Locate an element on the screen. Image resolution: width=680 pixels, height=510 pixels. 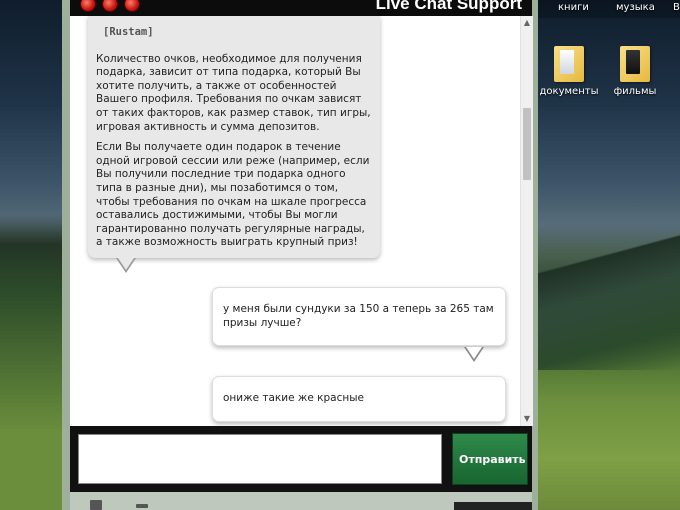
agent-bubble-tail is located at coordinates (126, 264).